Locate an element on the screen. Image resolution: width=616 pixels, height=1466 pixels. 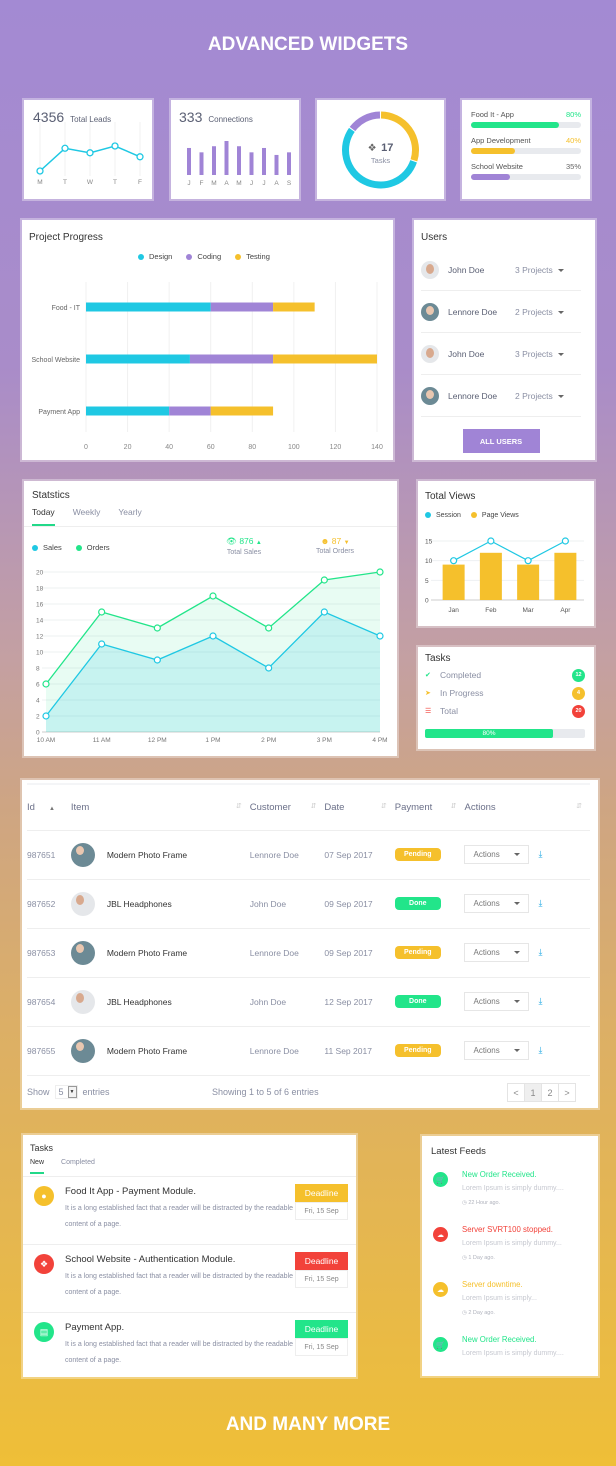
item-avatar is located at coordinates (82, 1050).